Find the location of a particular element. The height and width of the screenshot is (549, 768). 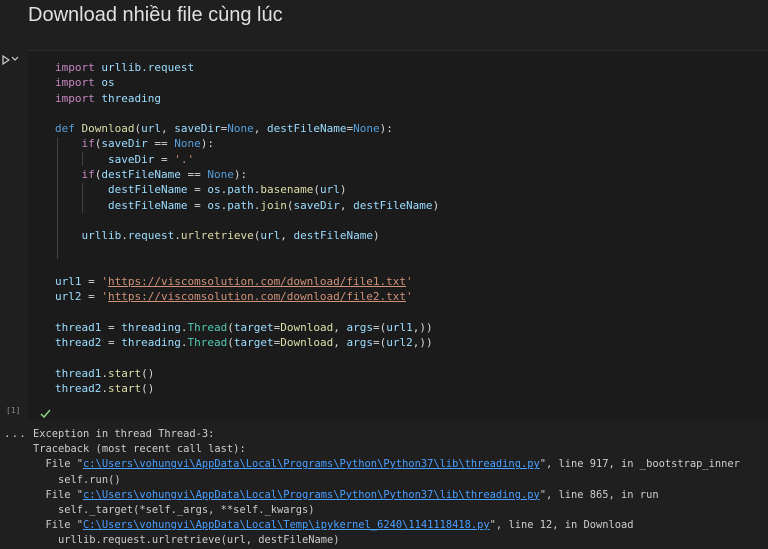

output-line: Exception in thread Thread-3: is located at coordinates (386, 434).